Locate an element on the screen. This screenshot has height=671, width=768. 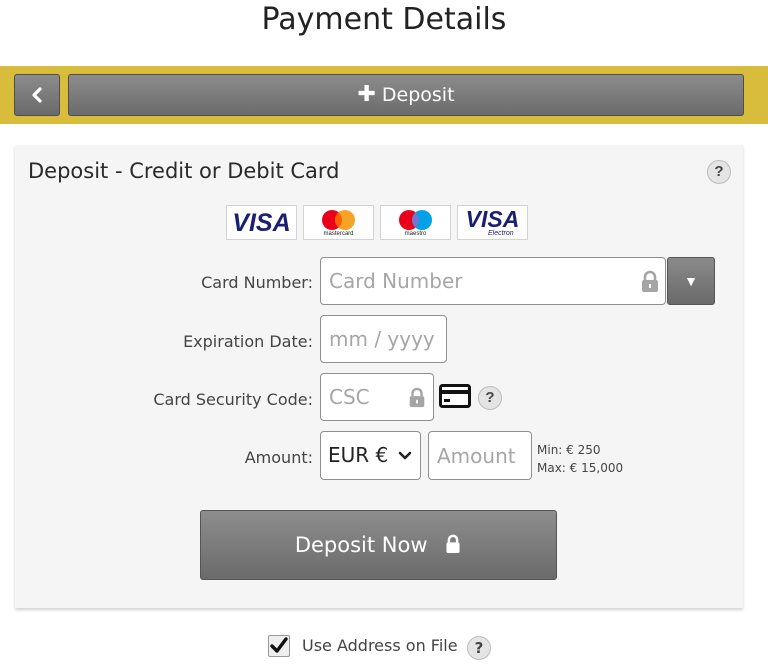
back-button is located at coordinates (37, 95).